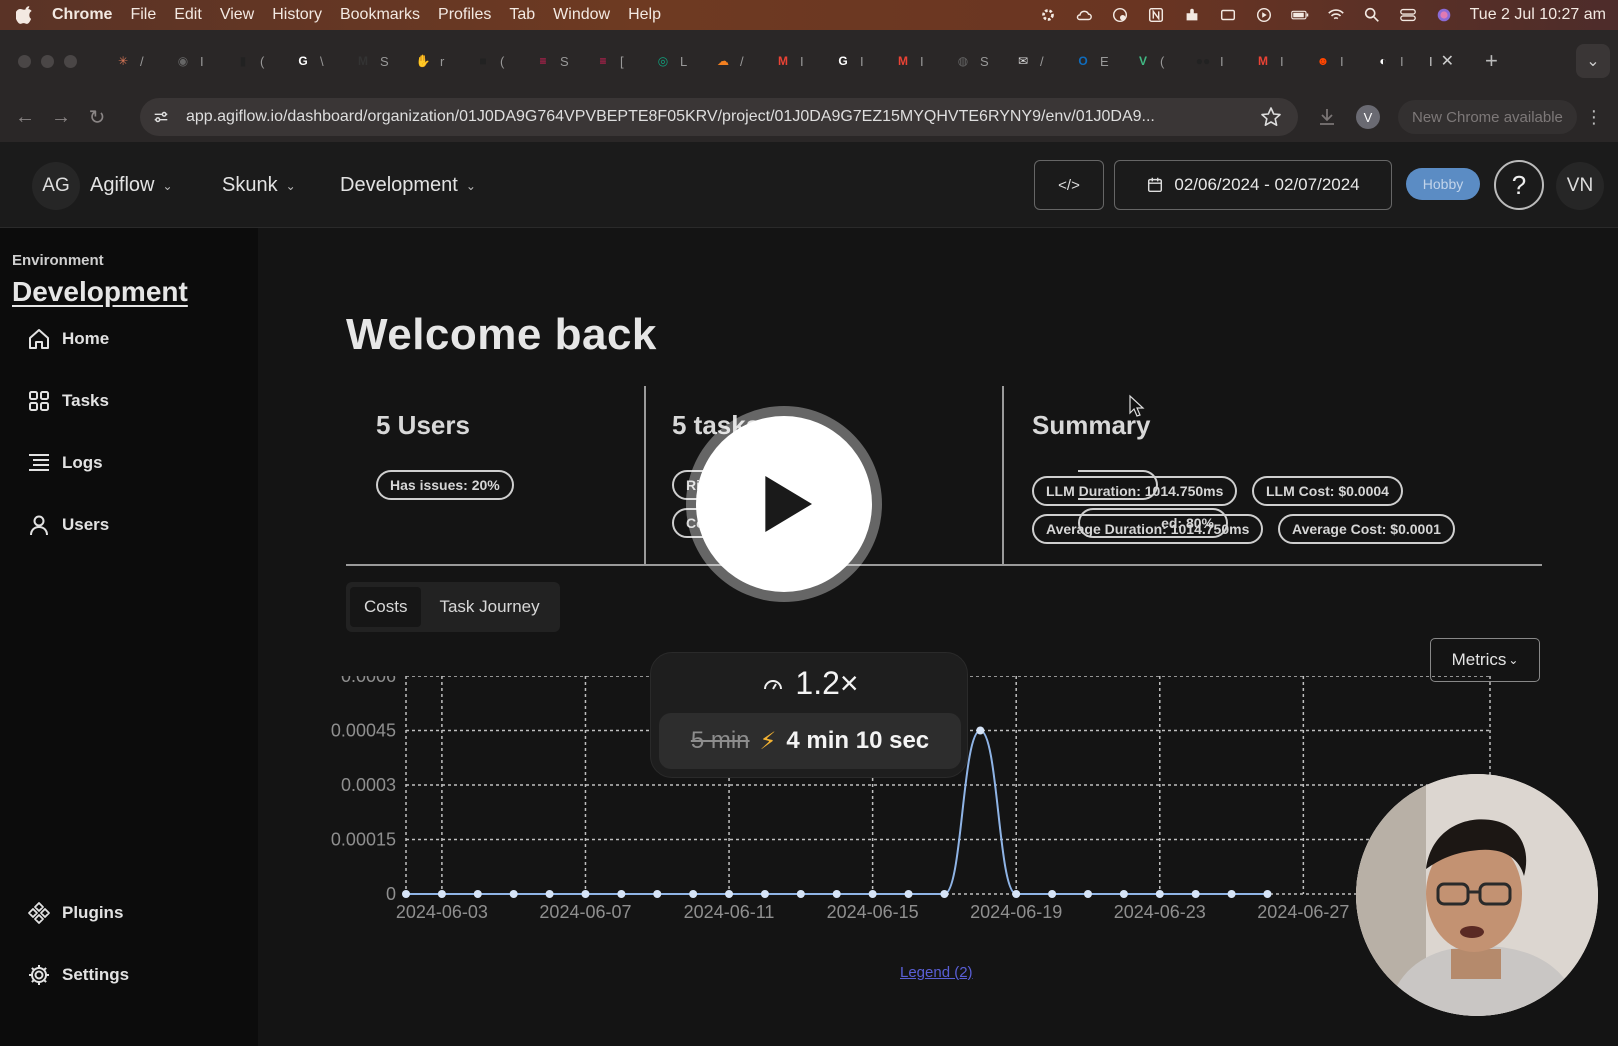 This screenshot has height=1046, width=1618. What do you see at coordinates (1594, 117) in the screenshot?
I see `chrome-menu-icon: ⋮` at bounding box center [1594, 117].